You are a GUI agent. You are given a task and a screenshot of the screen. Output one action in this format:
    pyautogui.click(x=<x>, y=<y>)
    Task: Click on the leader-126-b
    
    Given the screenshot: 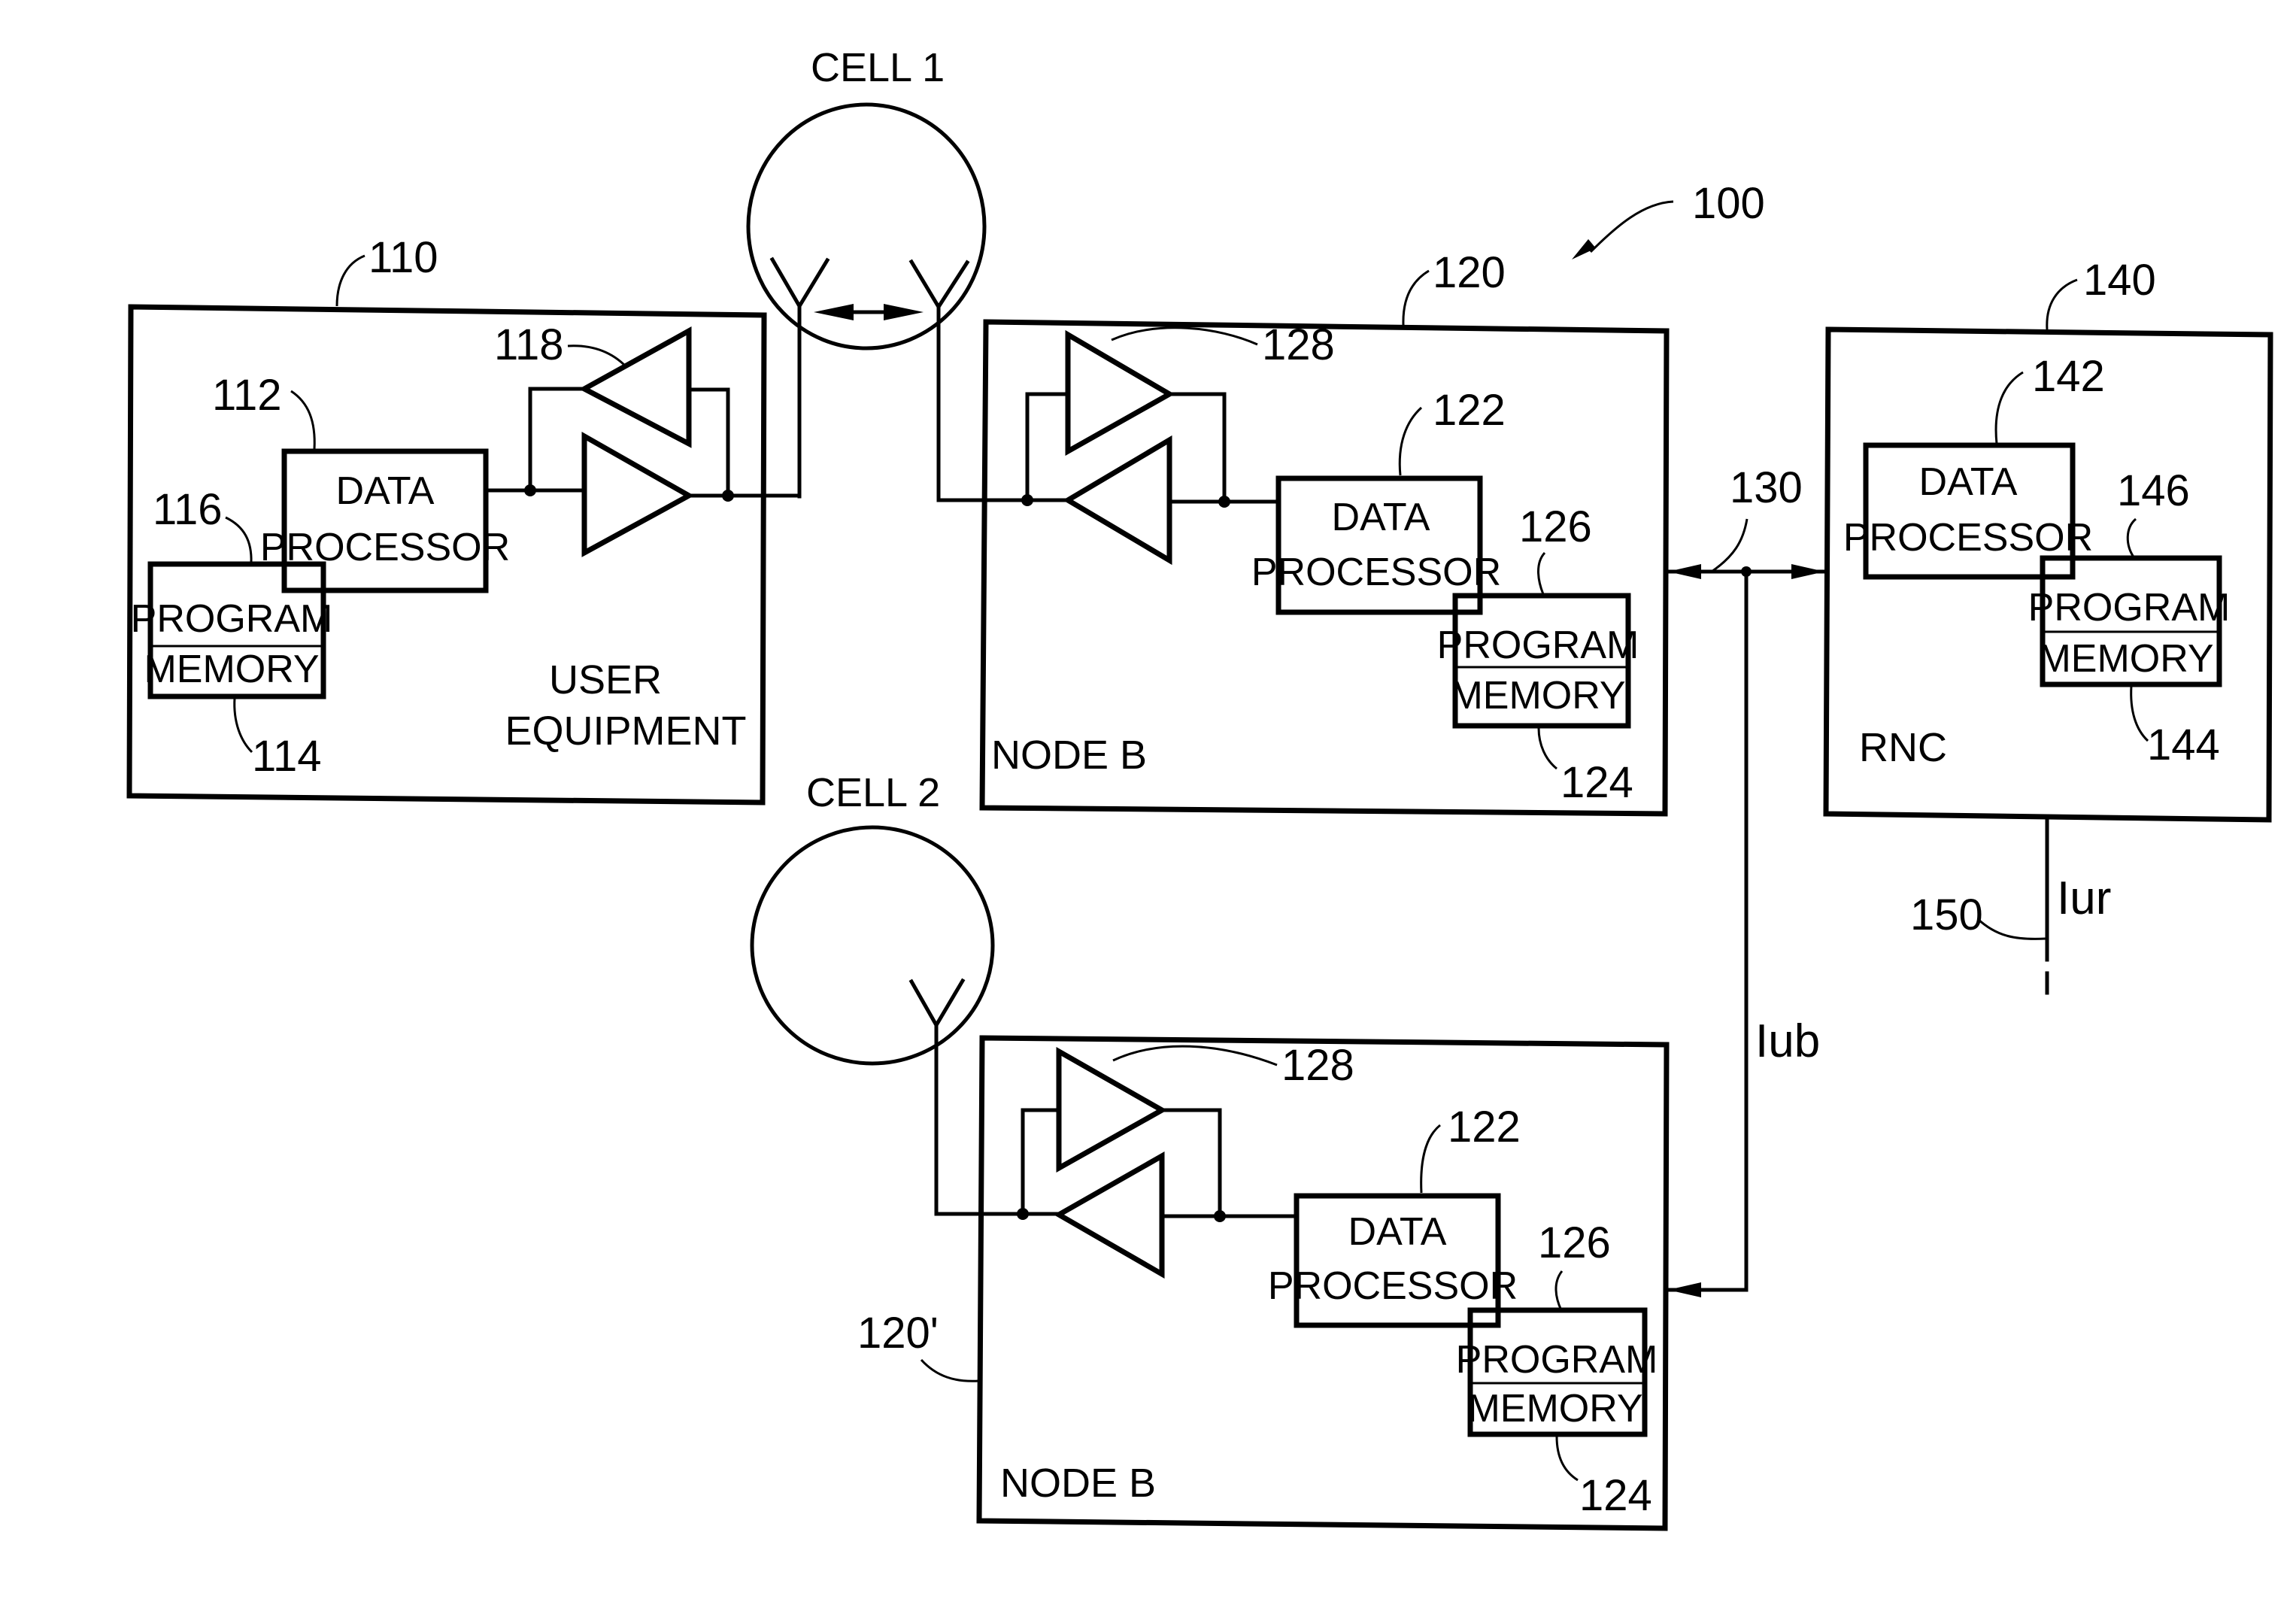 What is the action you would take?
    pyautogui.click(x=1559, y=1290)
    